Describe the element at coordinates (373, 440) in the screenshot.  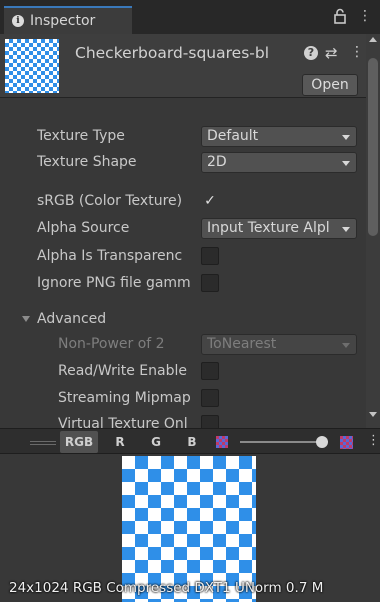
I see `preview-menu-icon: ⋮` at that location.